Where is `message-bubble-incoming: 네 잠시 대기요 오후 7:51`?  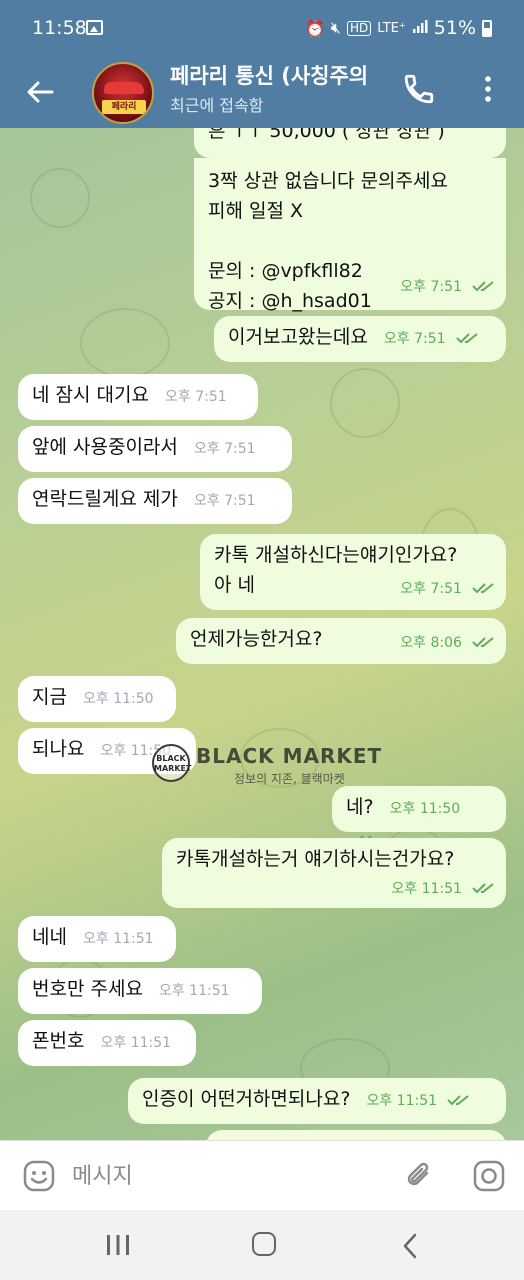
message-bubble-incoming: 네 잠시 대기요 오후 7:51 is located at coordinates (138, 397).